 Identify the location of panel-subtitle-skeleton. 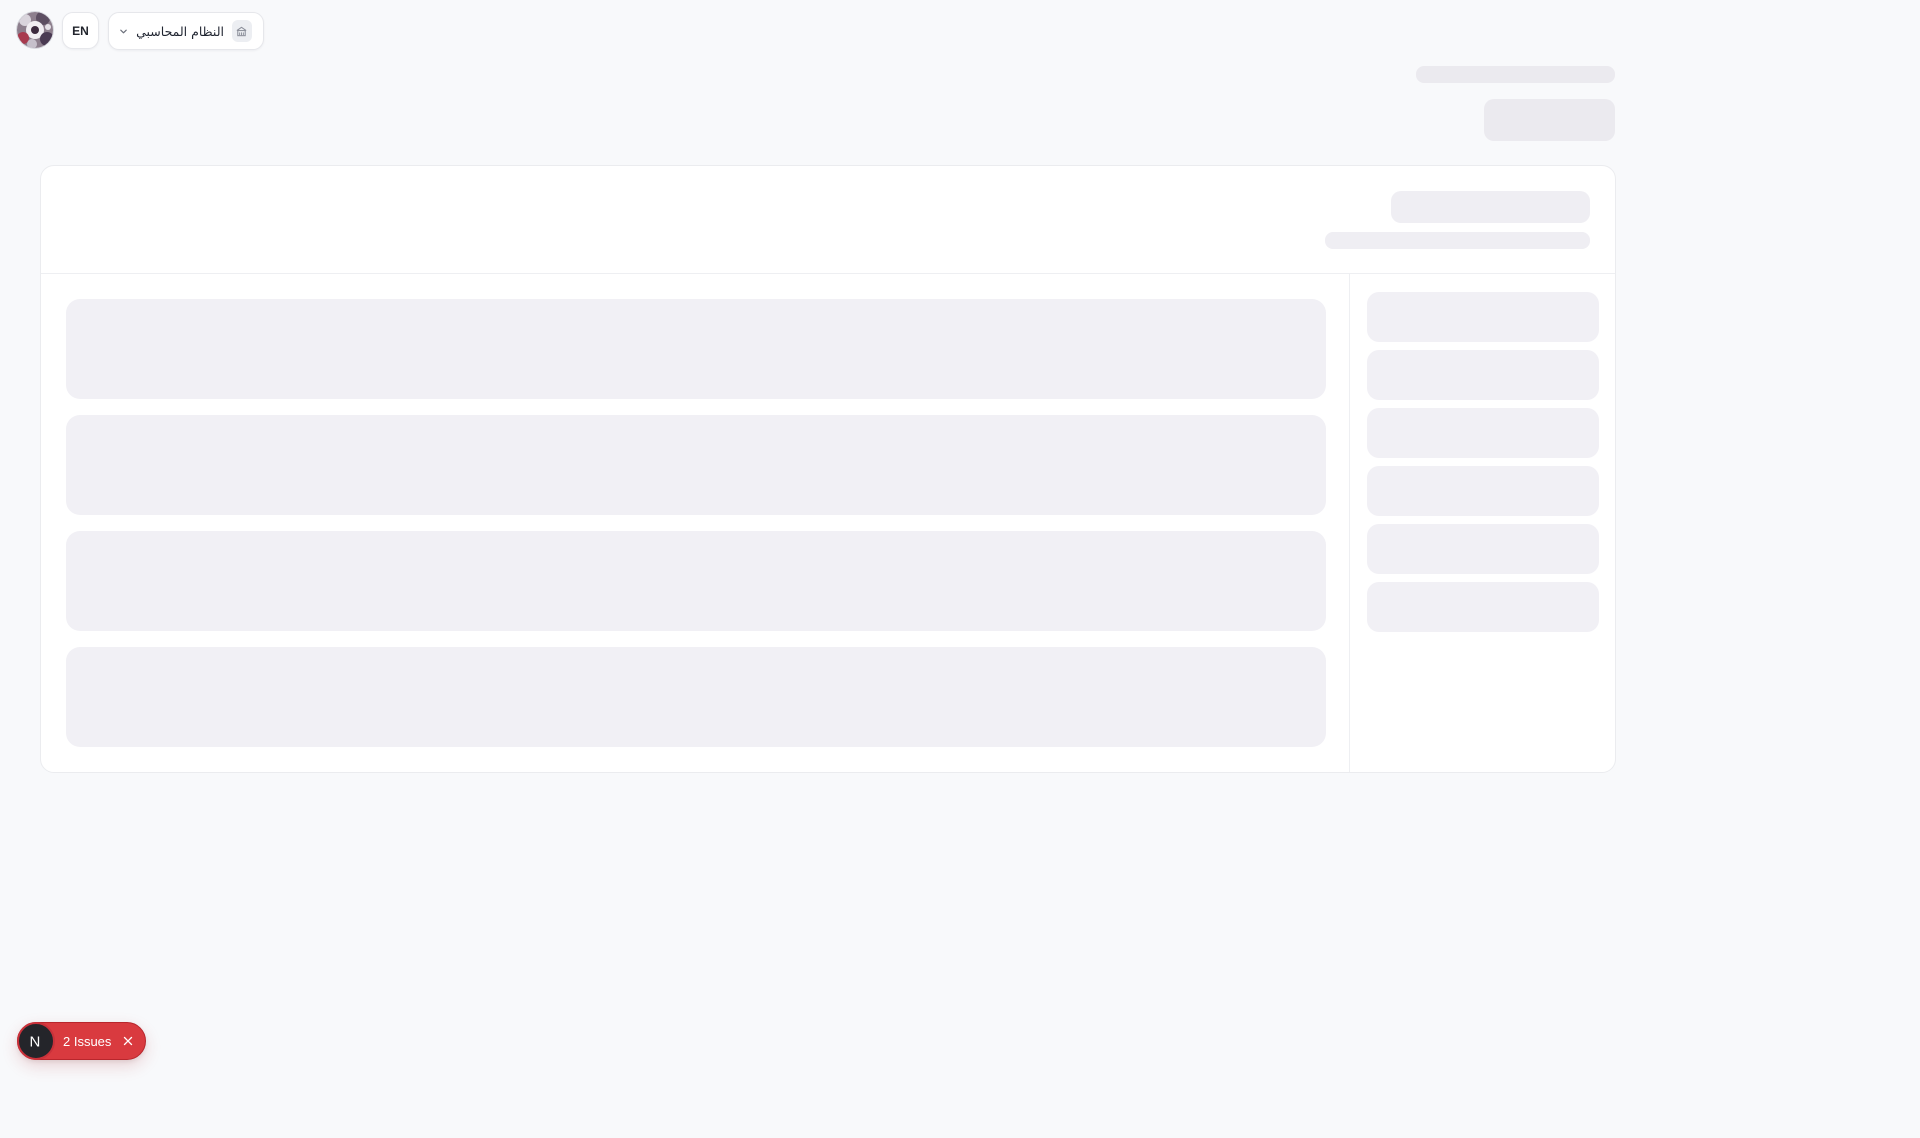
(1457, 240).